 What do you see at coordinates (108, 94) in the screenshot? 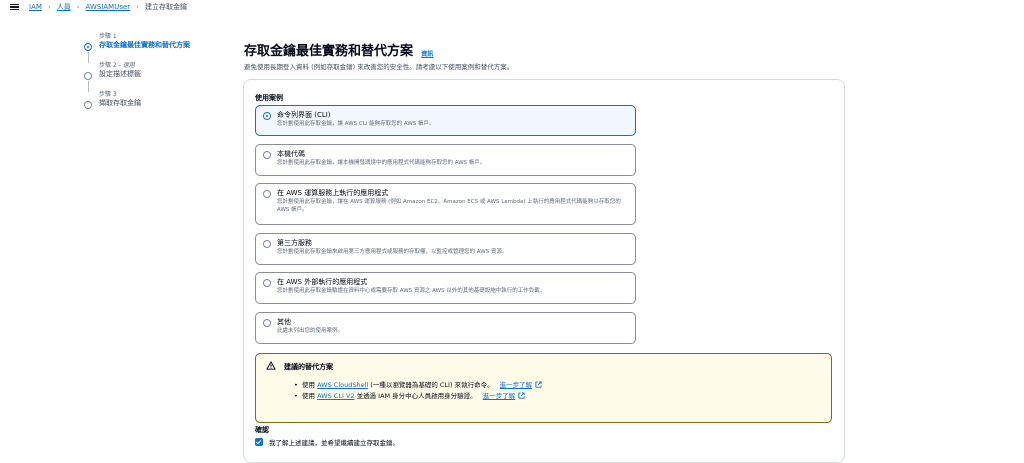
I see `step-number: 步驟 3` at bounding box center [108, 94].